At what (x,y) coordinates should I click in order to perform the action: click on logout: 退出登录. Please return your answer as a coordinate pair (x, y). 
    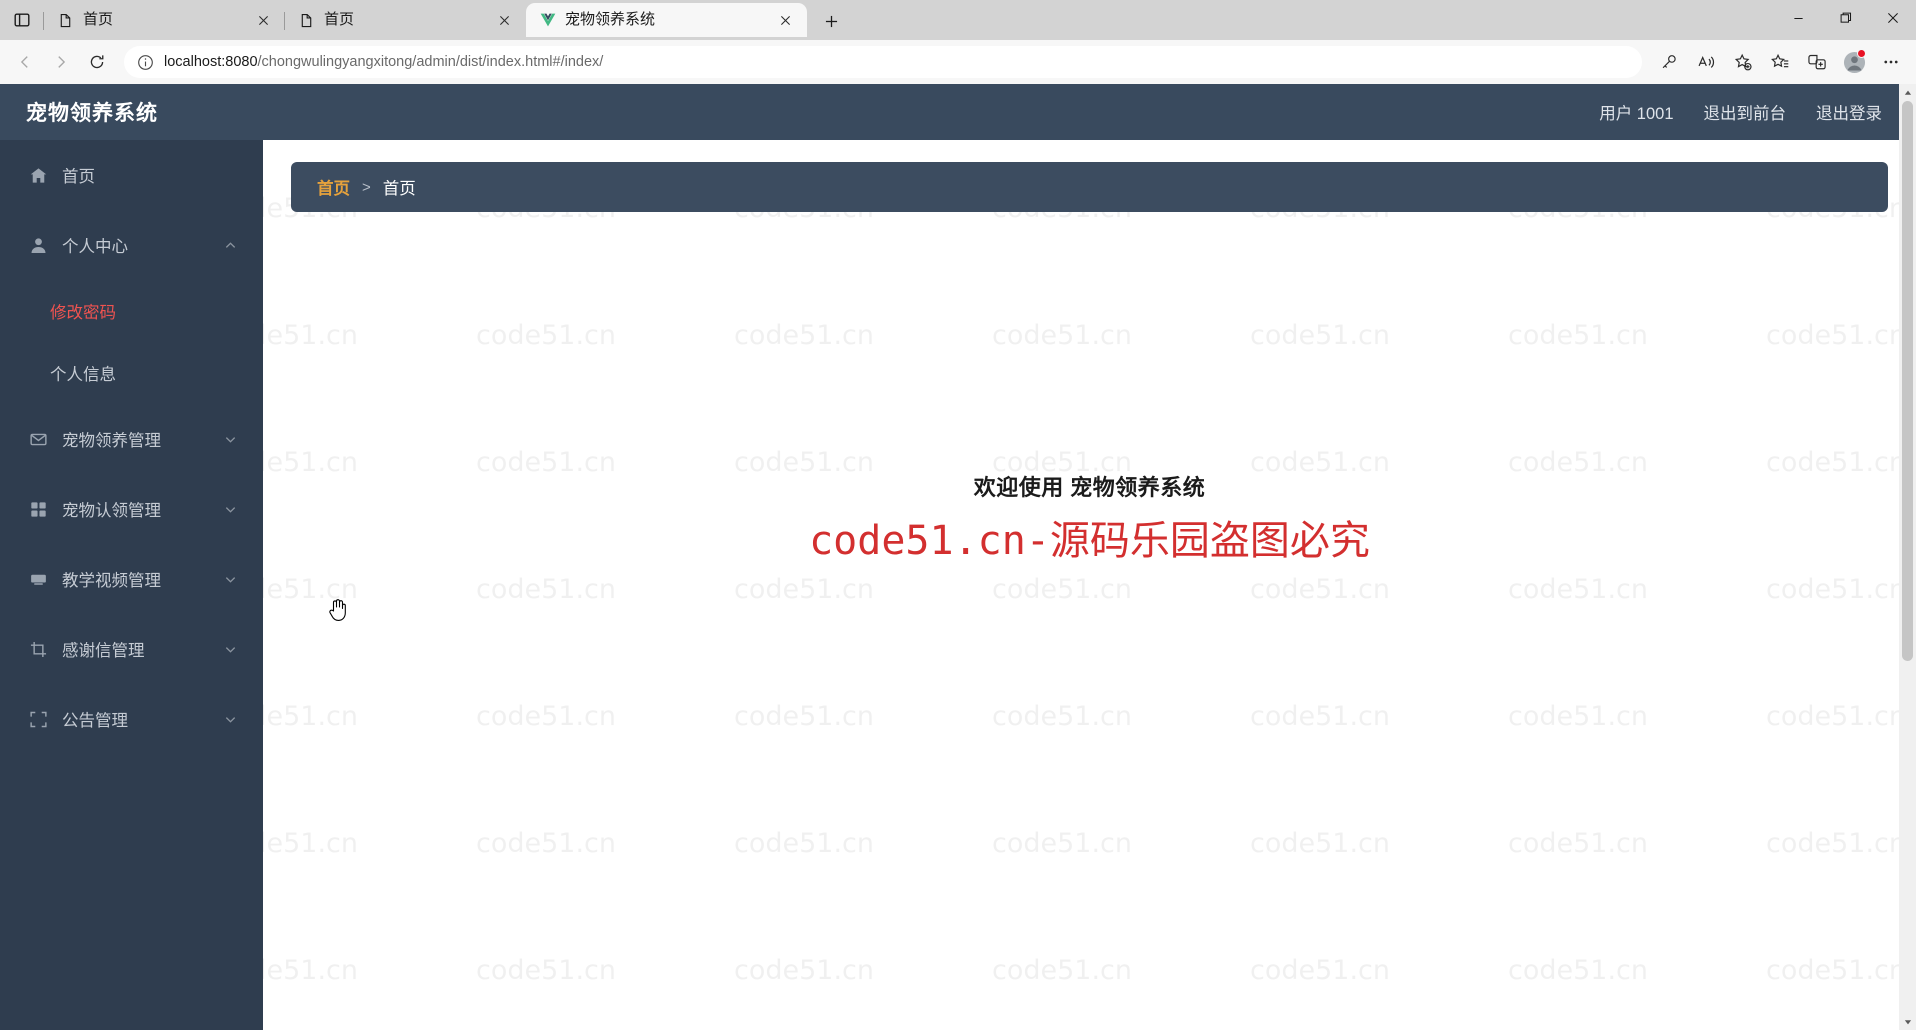
    Looking at the image, I should click on (1849, 112).